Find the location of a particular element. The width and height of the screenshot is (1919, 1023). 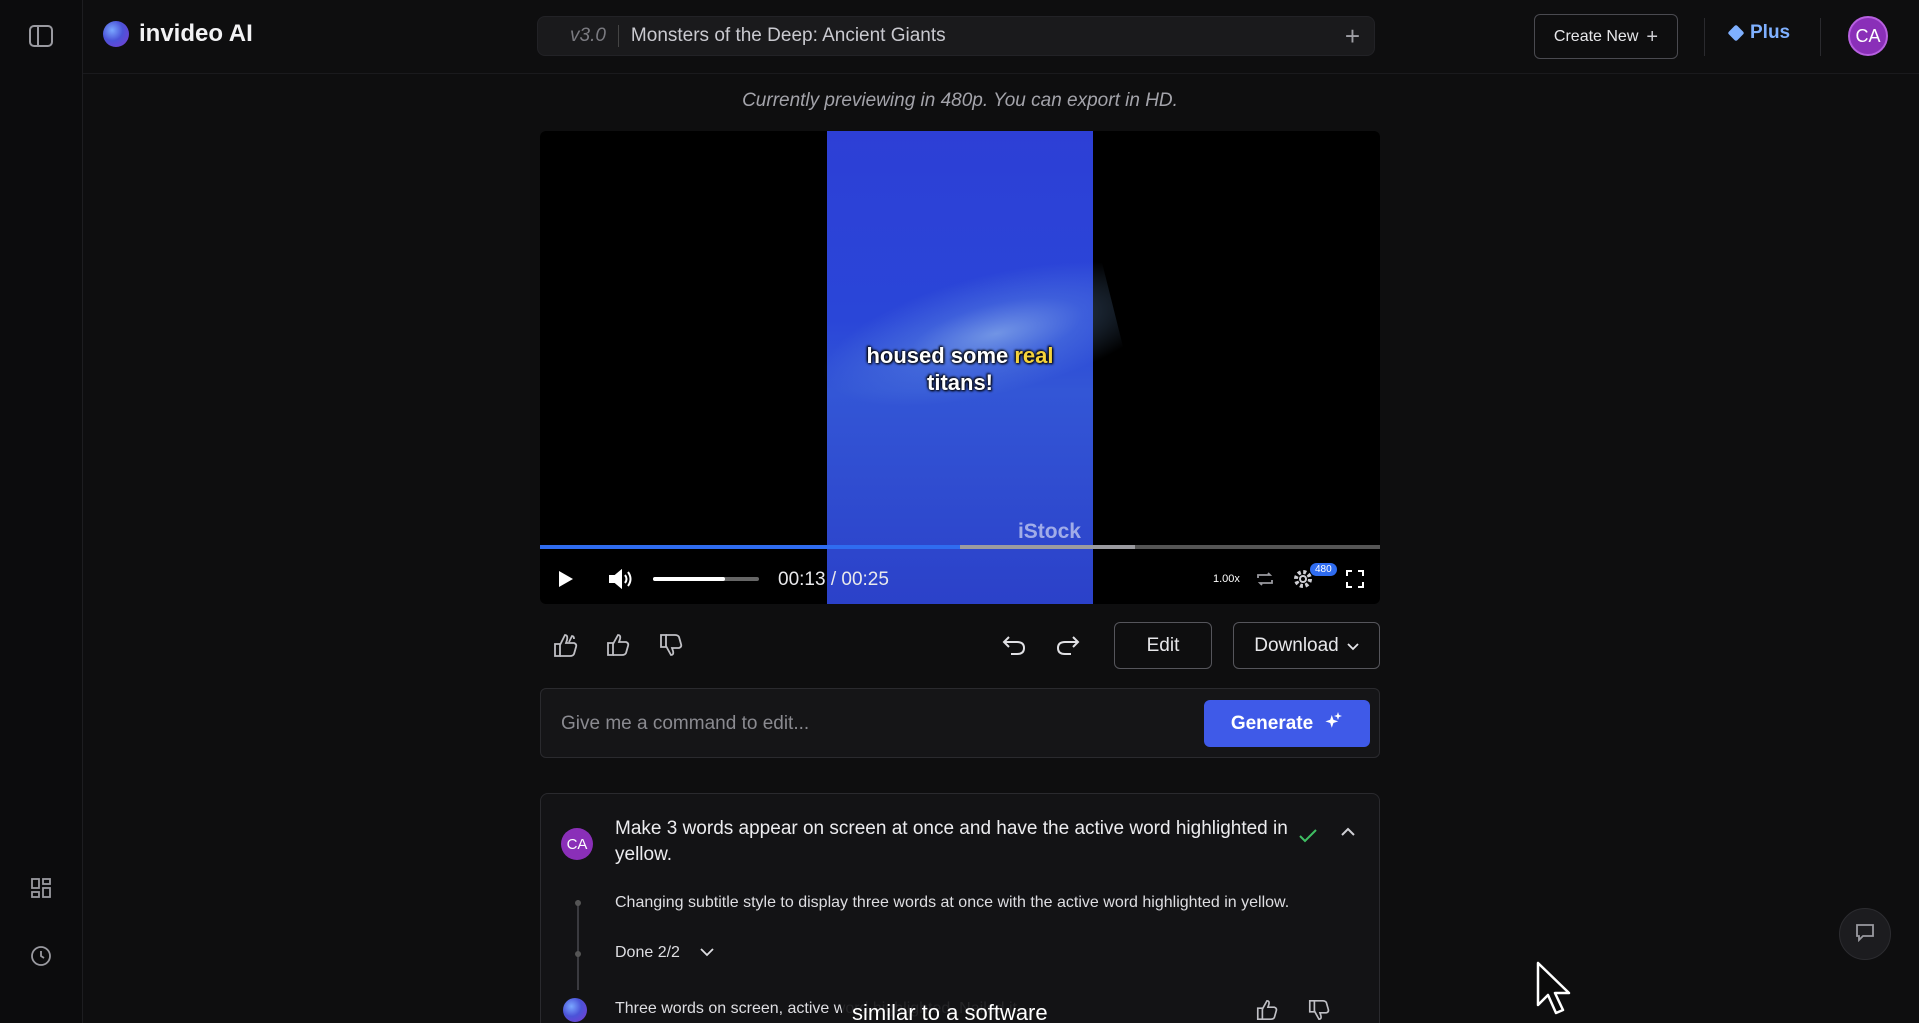

plus-icon: + is located at coordinates (1652, 36).